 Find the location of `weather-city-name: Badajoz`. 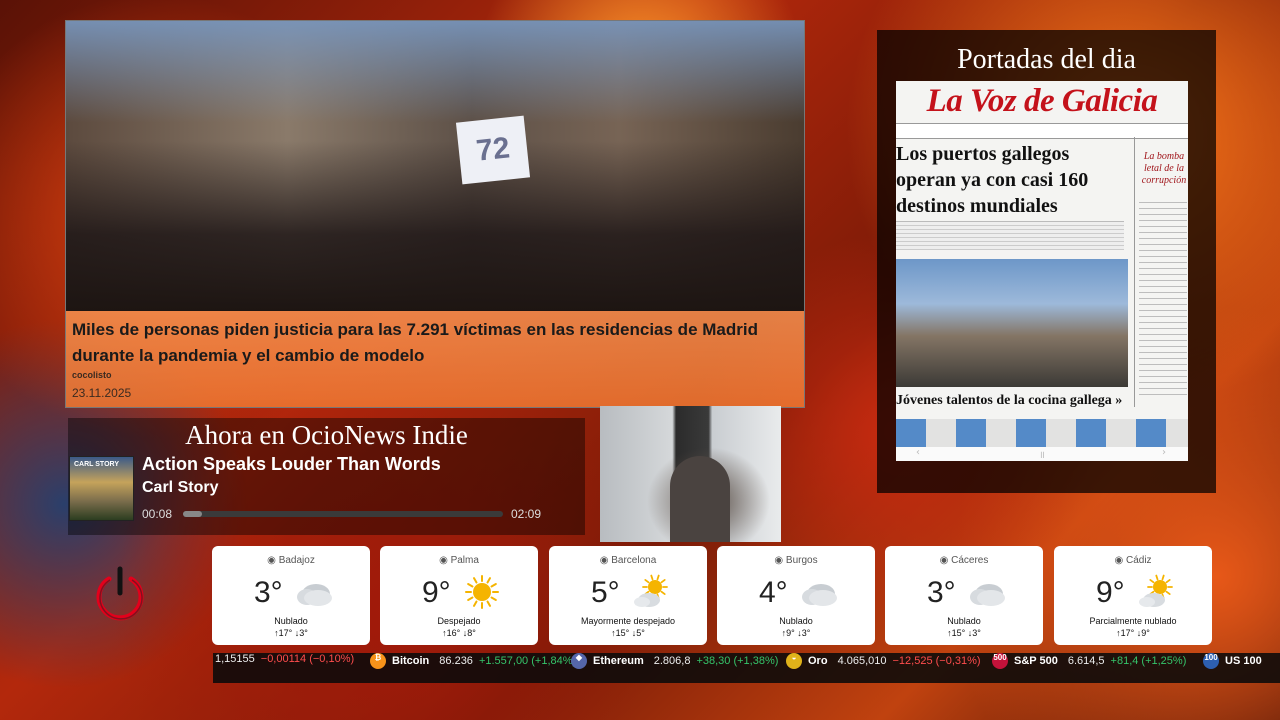

weather-city-name: Badajoz is located at coordinates (296, 560).